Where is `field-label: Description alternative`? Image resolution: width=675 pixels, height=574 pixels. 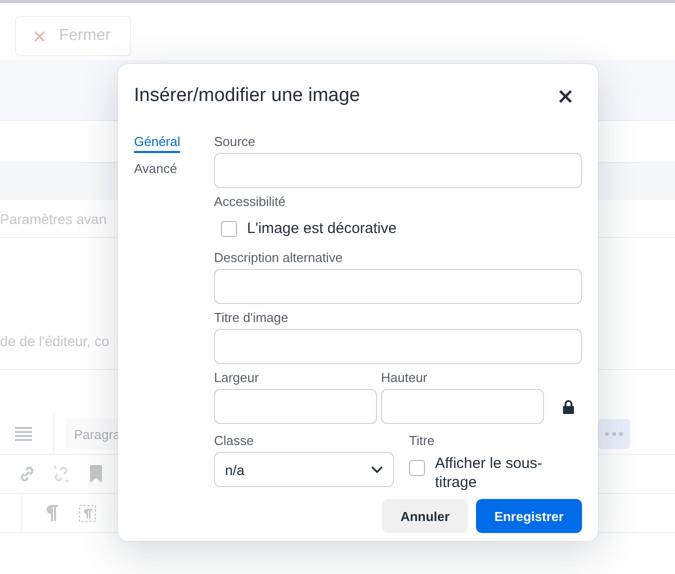
field-label: Description alternative is located at coordinates (278, 258).